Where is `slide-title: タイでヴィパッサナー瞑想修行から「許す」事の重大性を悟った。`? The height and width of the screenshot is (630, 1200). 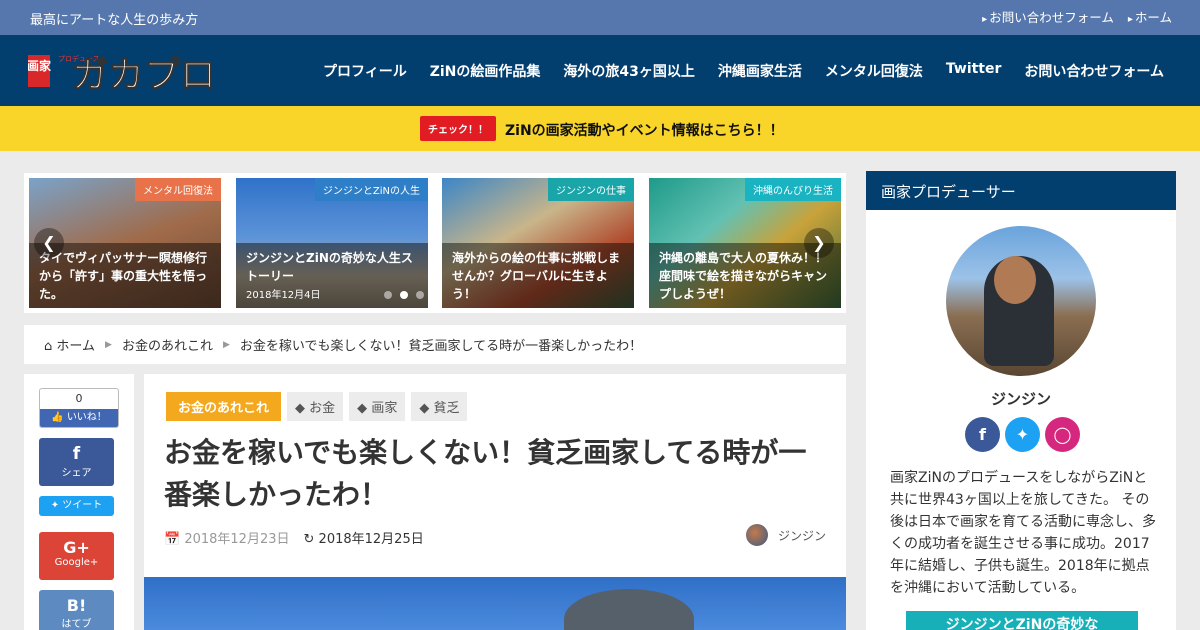 slide-title: タイでヴィパッサナー瞑想修行から「許す」事の重大性を悟った。 is located at coordinates (123, 276).